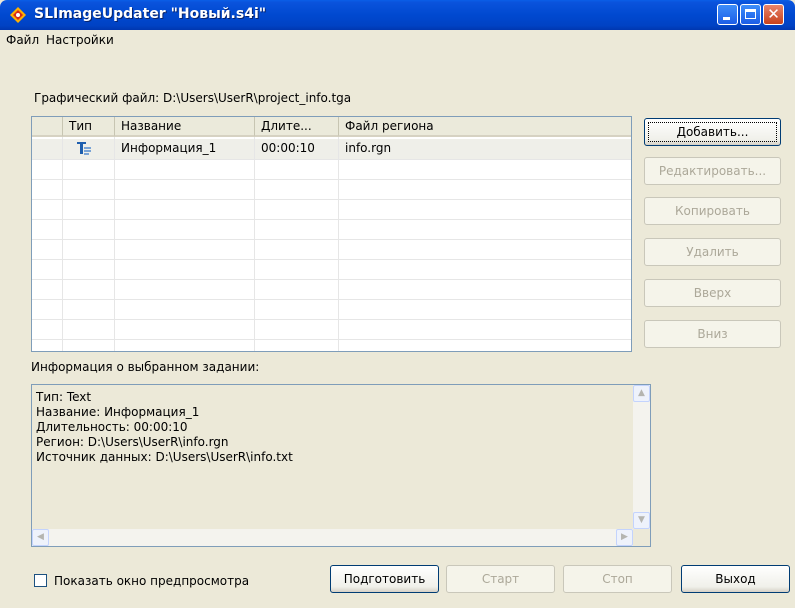 The image size is (795, 608). What do you see at coordinates (145, 367) in the screenshot?
I see `task-info-label: Информация о выбранном задании:` at bounding box center [145, 367].